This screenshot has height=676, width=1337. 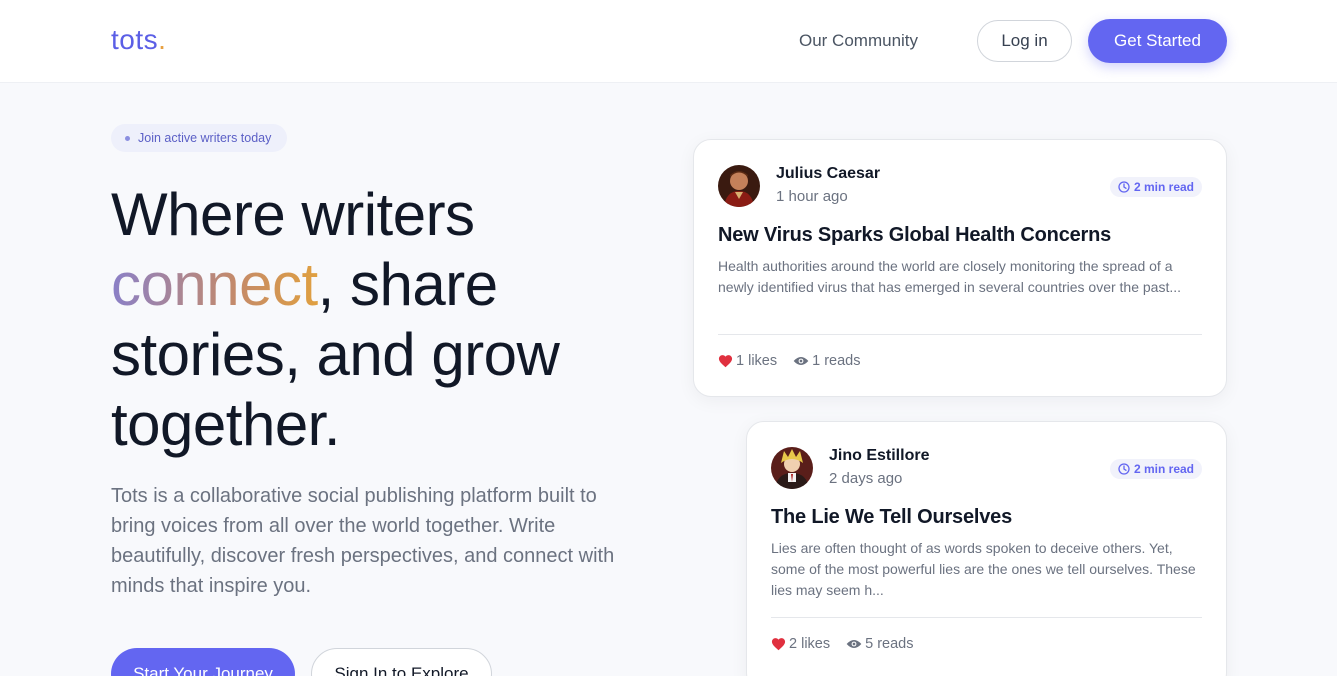 I want to click on likes-stat: 2 likes, so click(x=800, y=644).